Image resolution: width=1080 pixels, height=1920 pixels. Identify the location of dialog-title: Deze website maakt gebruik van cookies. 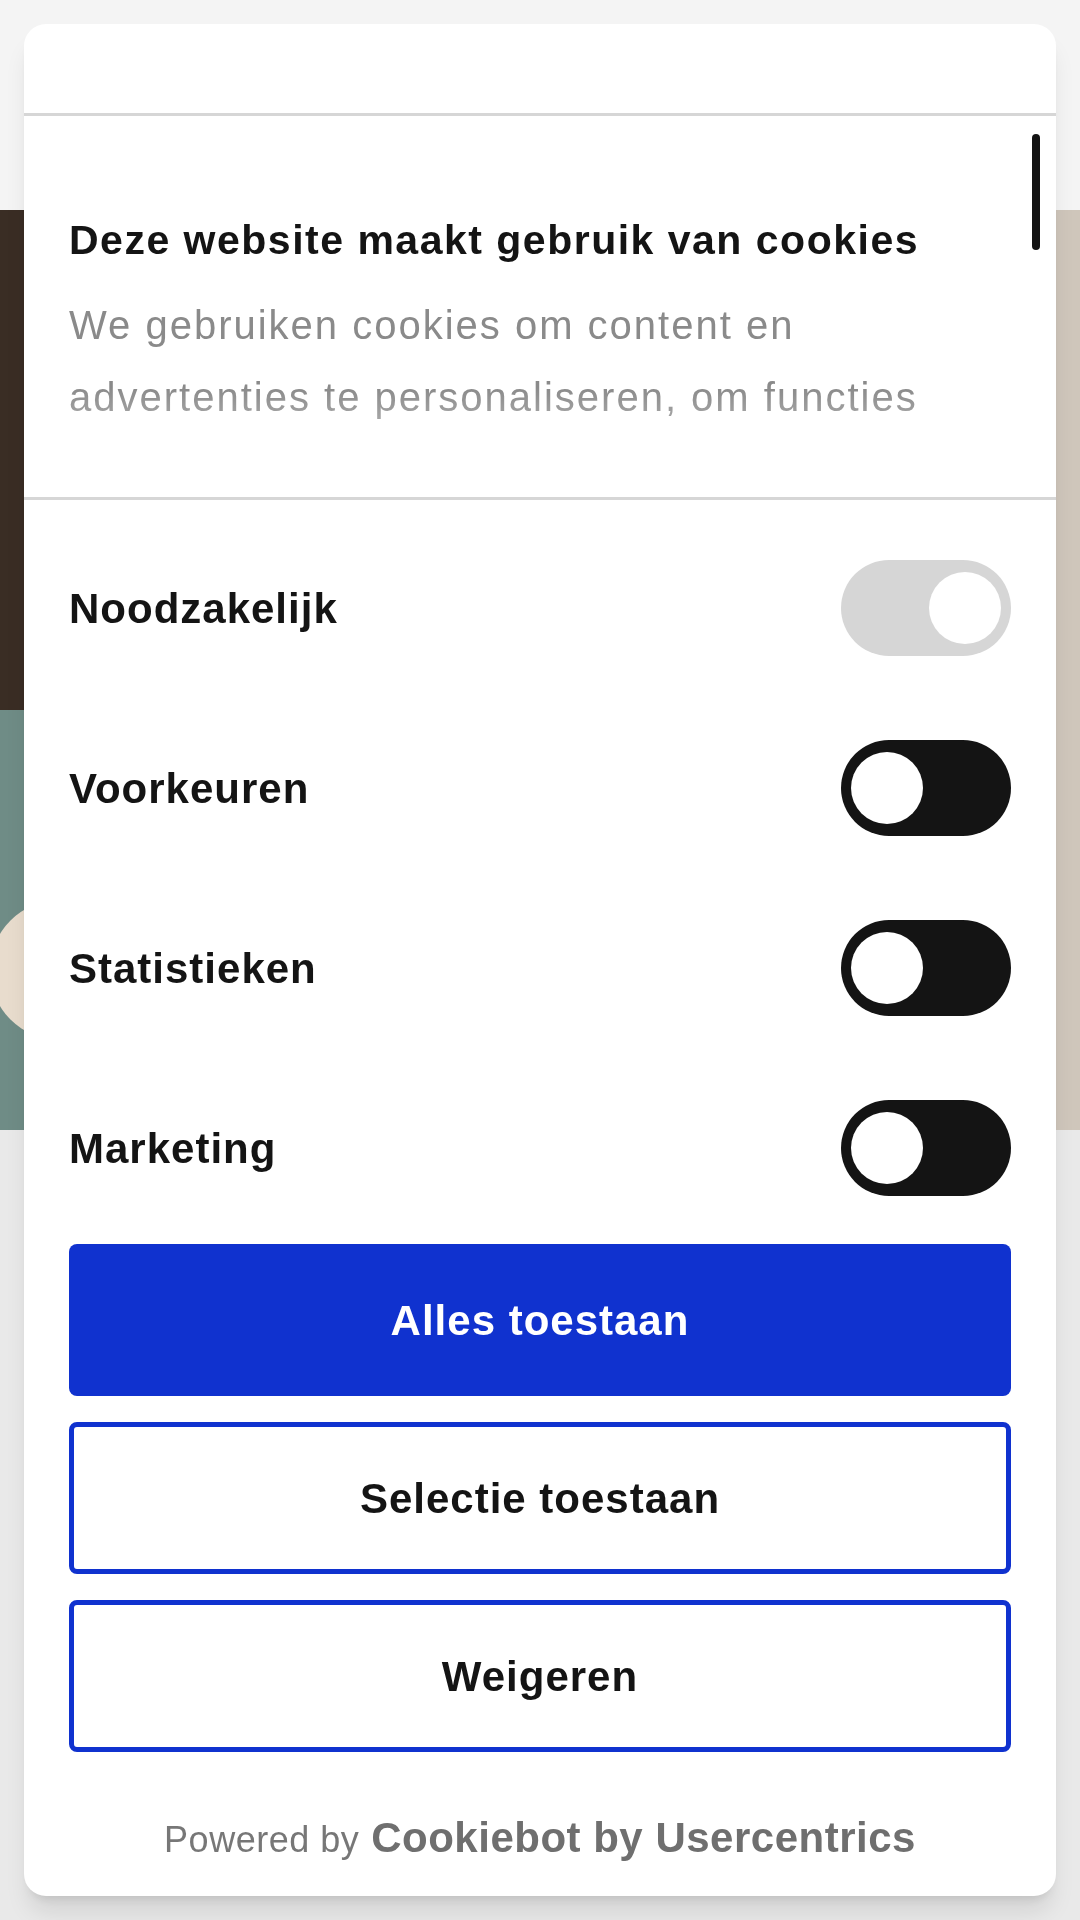
(494, 240).